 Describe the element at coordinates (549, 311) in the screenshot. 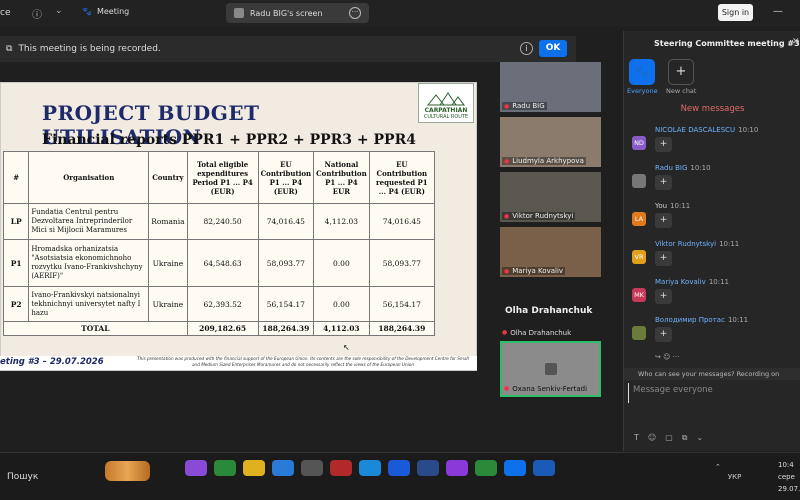

I see `participant-display-name: Olha Drahanchuk` at that location.